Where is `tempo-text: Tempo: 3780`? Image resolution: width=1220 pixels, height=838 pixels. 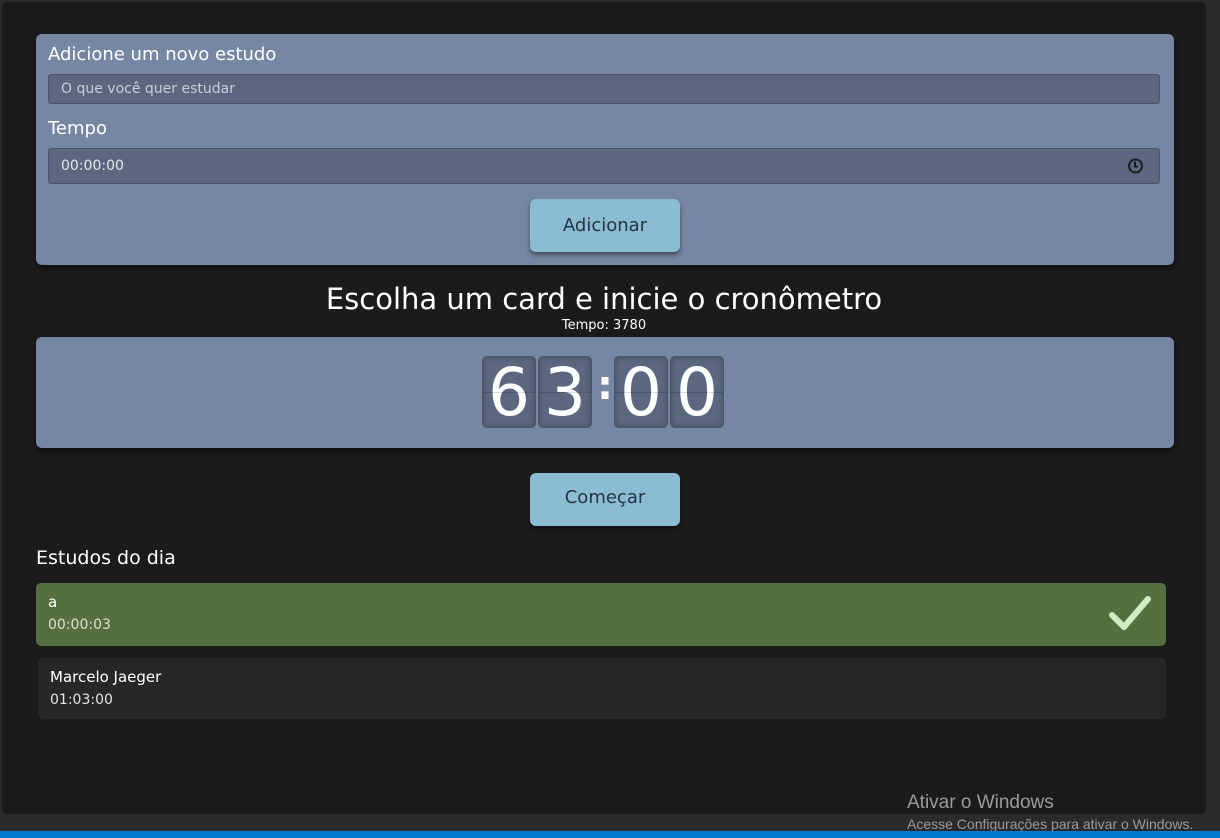
tempo-text: Tempo: 3780 is located at coordinates (604, 325).